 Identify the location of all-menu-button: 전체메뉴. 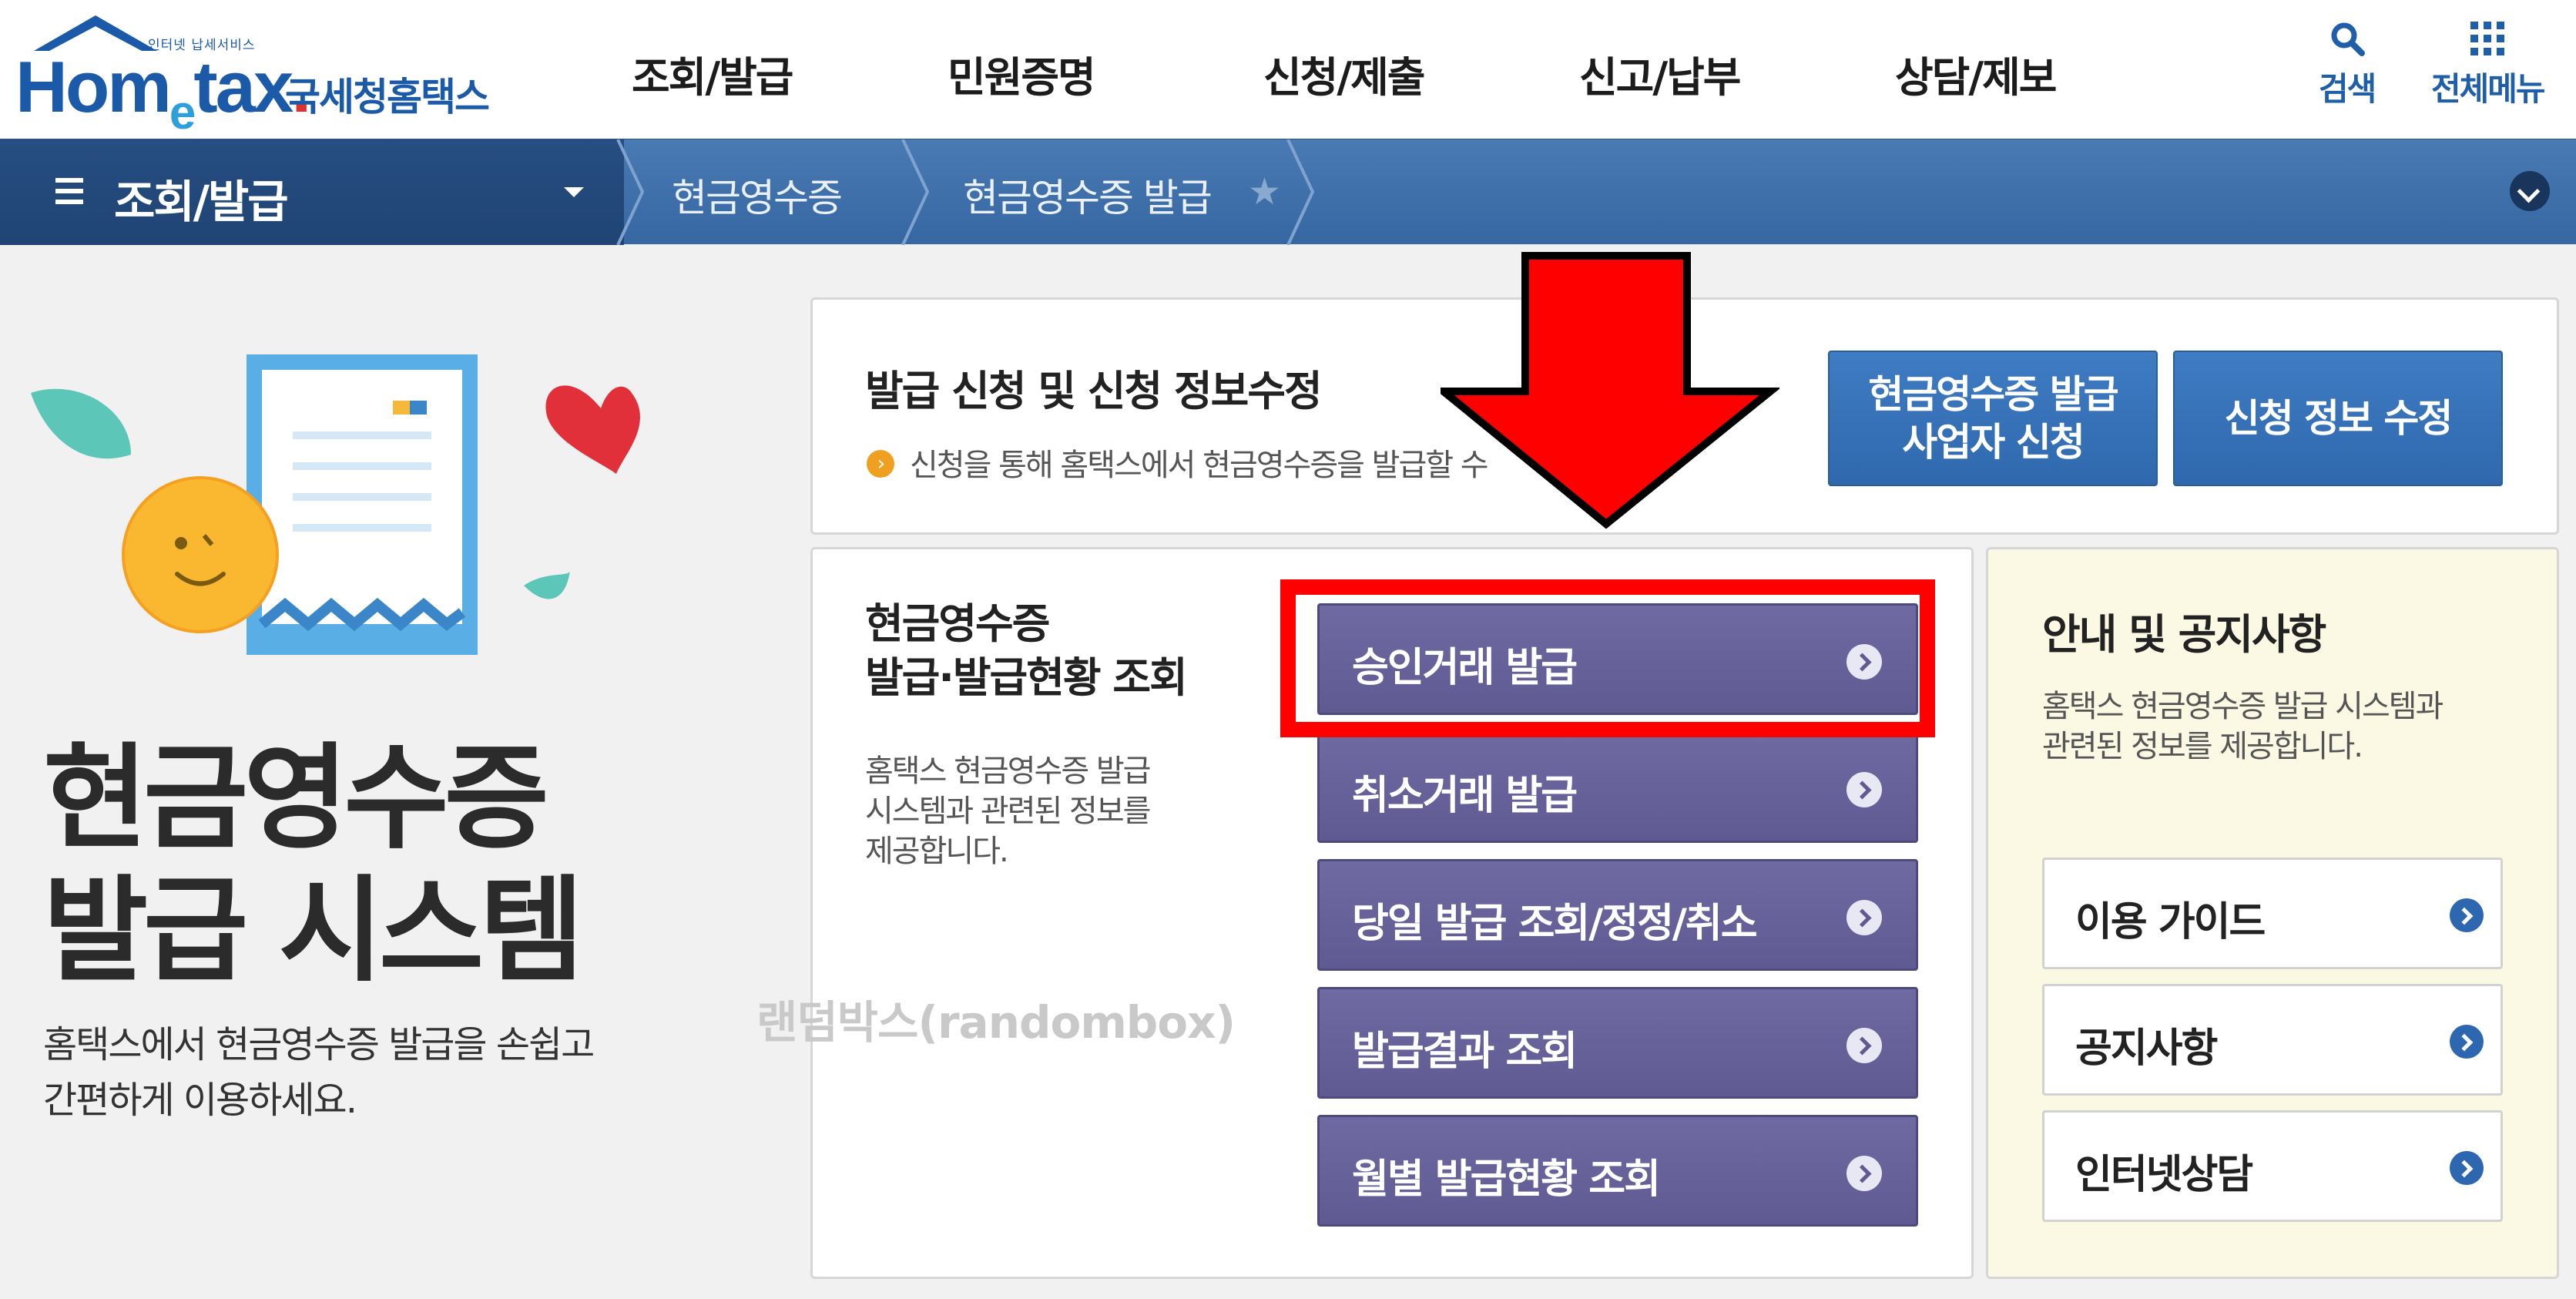
(2488, 65).